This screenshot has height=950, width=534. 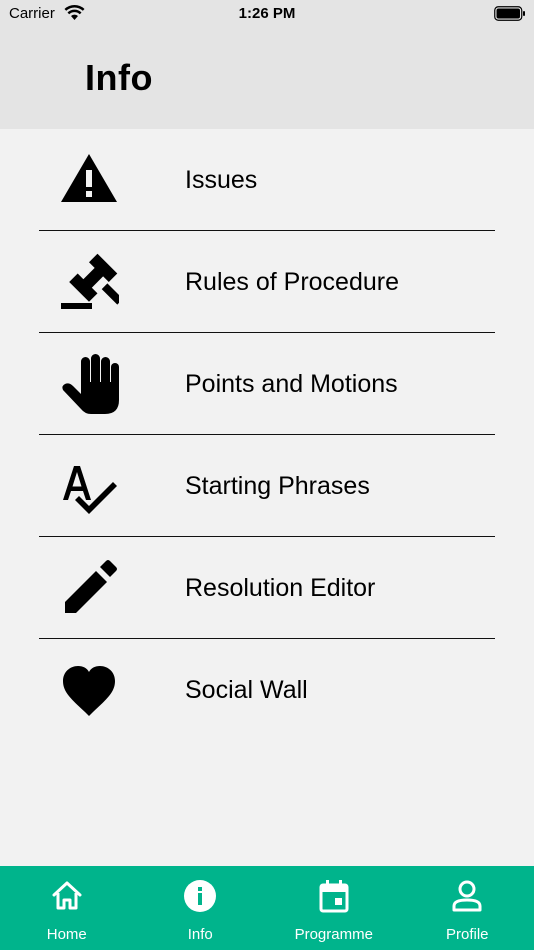 I want to click on gavel-icon, so click(x=89, y=282).